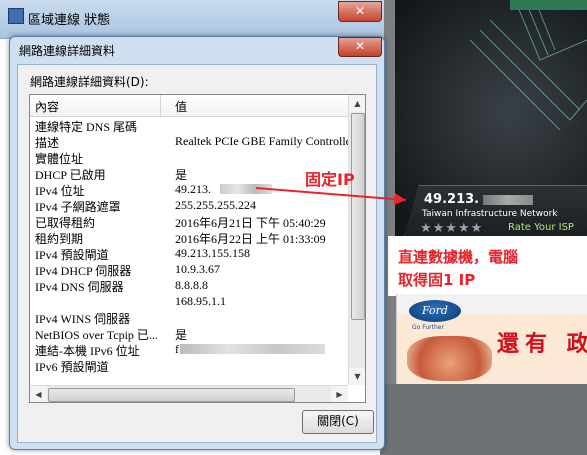 The image size is (587, 455). Describe the element at coordinates (89, 82) in the screenshot. I see `details-section-label: 網路連線詳細資料(D):` at that location.